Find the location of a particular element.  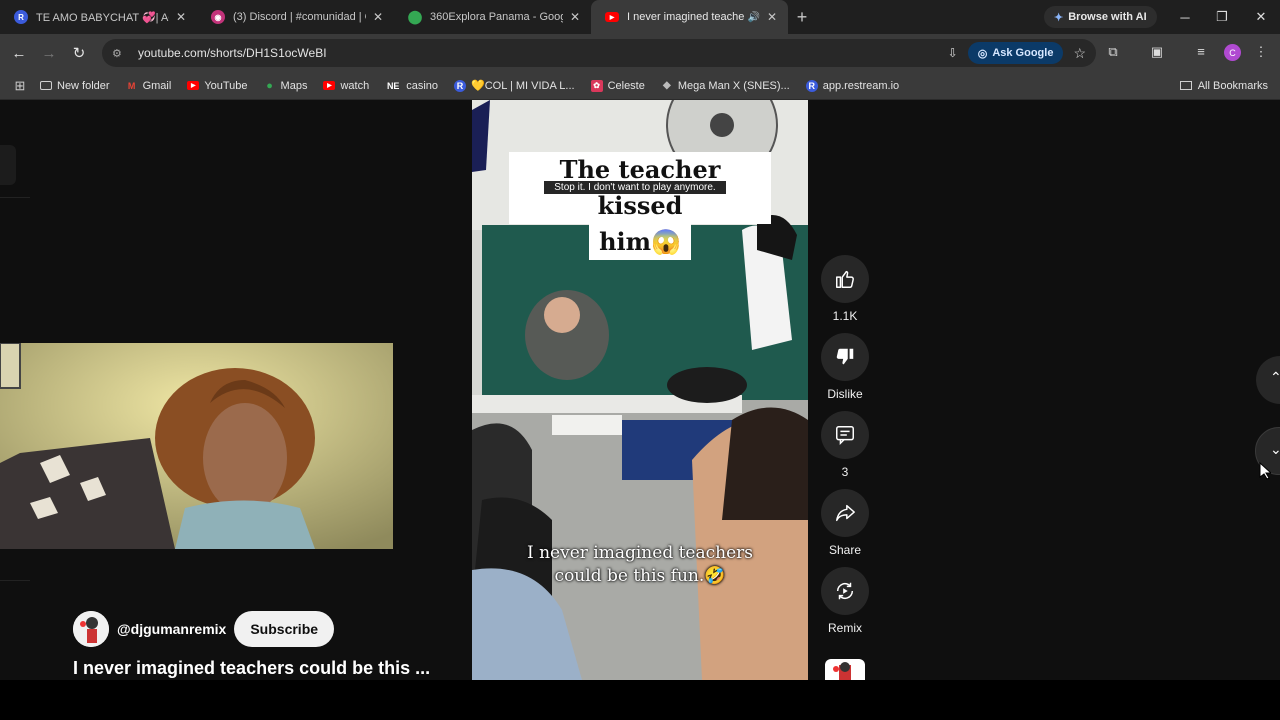

bookmark-item: ✿ Celeste is located at coordinates (617, 85).